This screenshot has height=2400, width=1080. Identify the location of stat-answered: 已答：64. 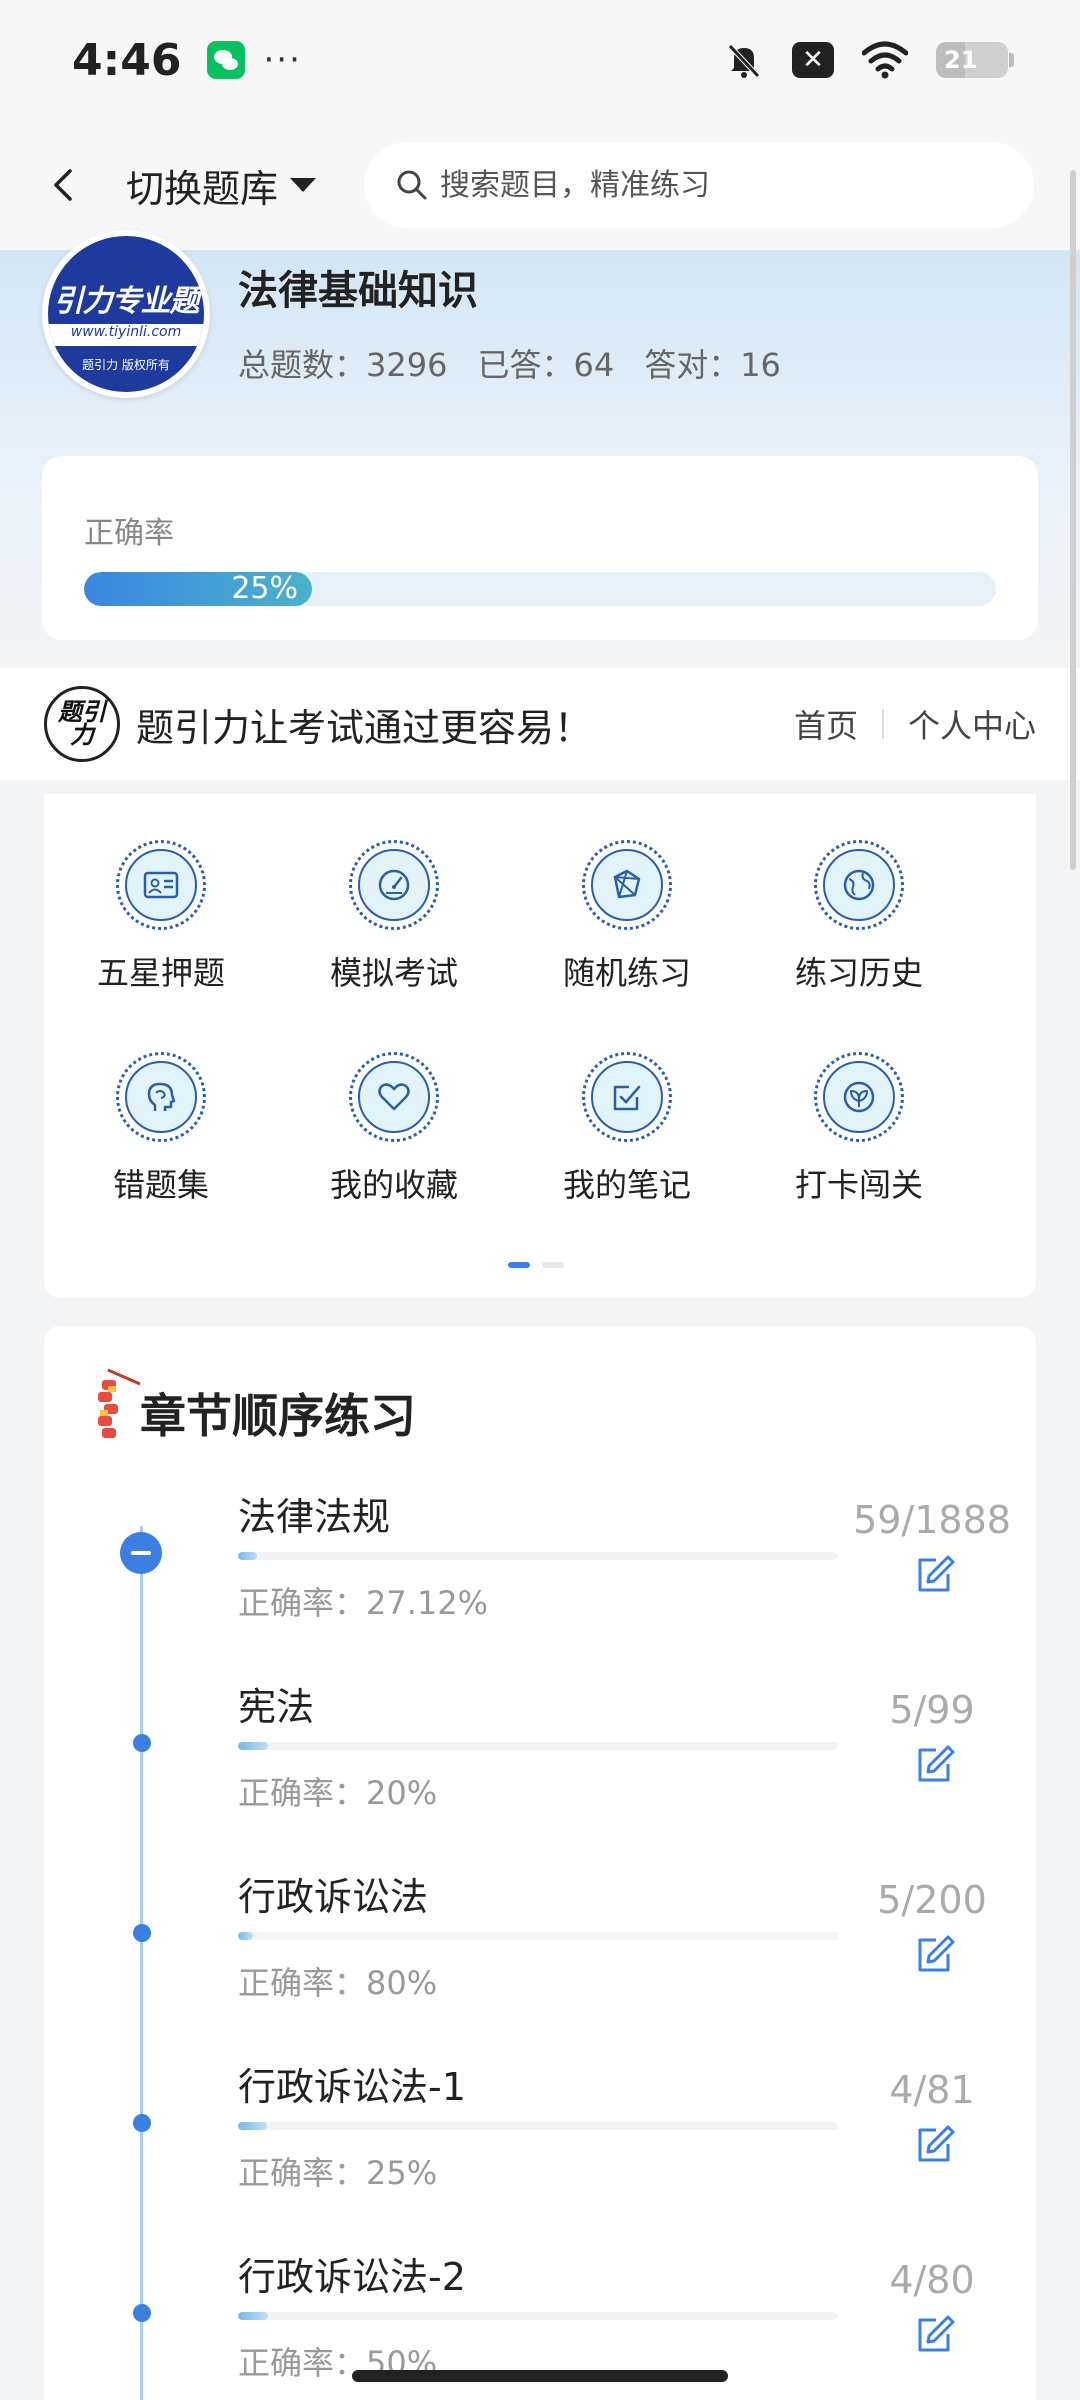
(546, 365).